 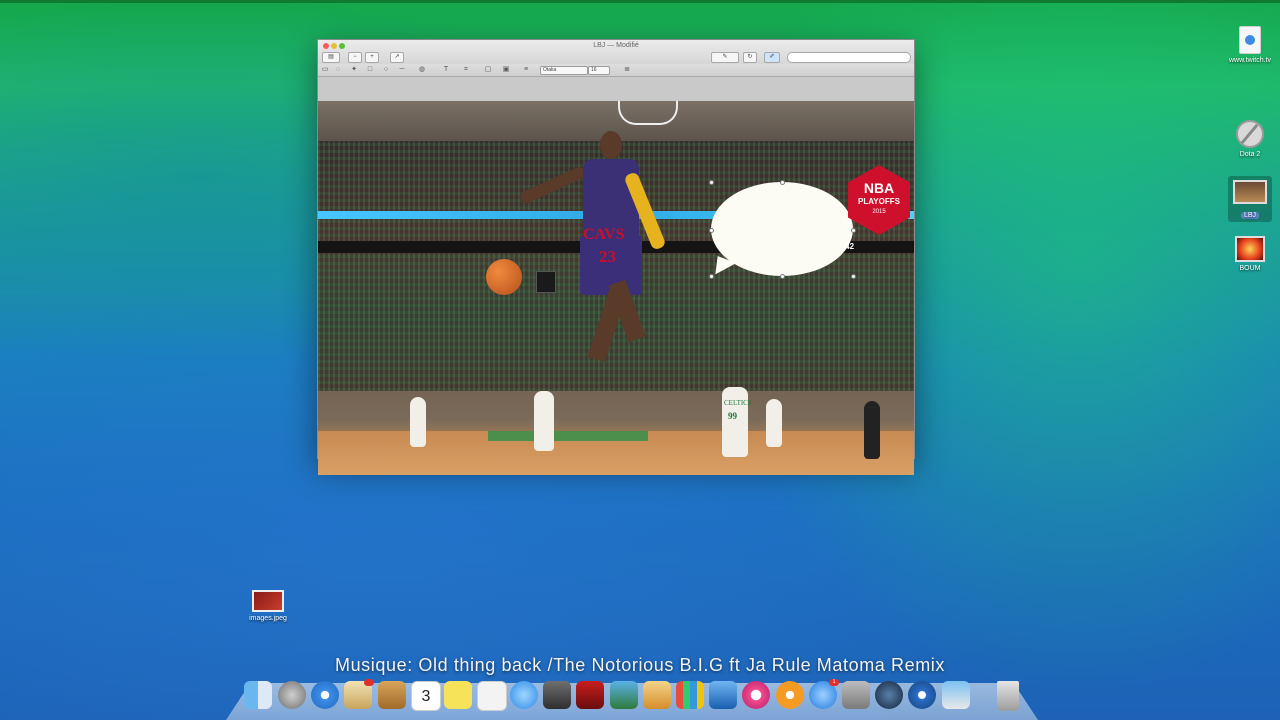 I want to click on share-button: ↗, so click(x=397, y=57).